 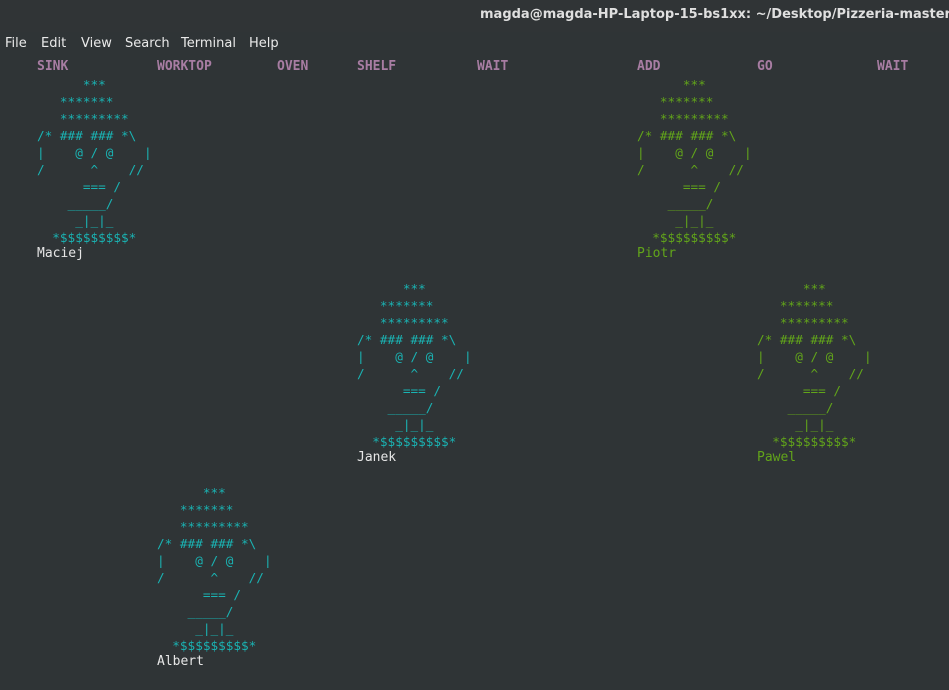 I want to click on menu-search: Search, so click(x=147, y=43).